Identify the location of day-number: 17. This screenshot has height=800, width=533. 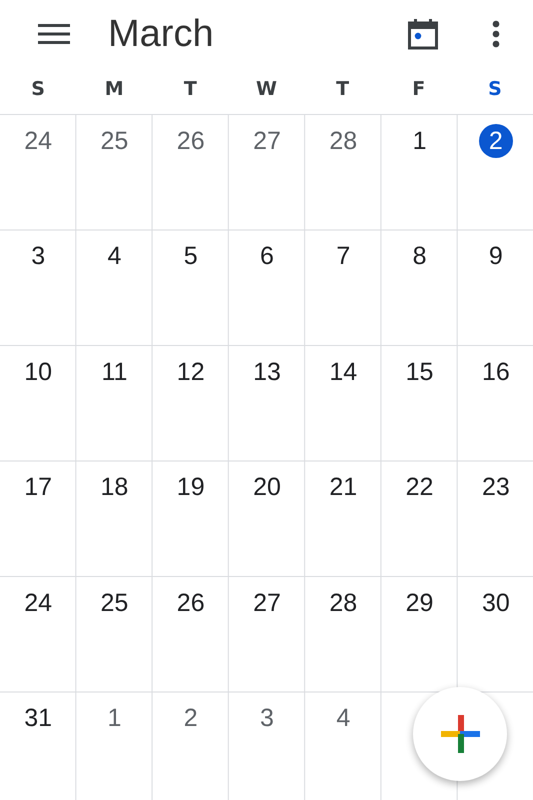
(38, 487).